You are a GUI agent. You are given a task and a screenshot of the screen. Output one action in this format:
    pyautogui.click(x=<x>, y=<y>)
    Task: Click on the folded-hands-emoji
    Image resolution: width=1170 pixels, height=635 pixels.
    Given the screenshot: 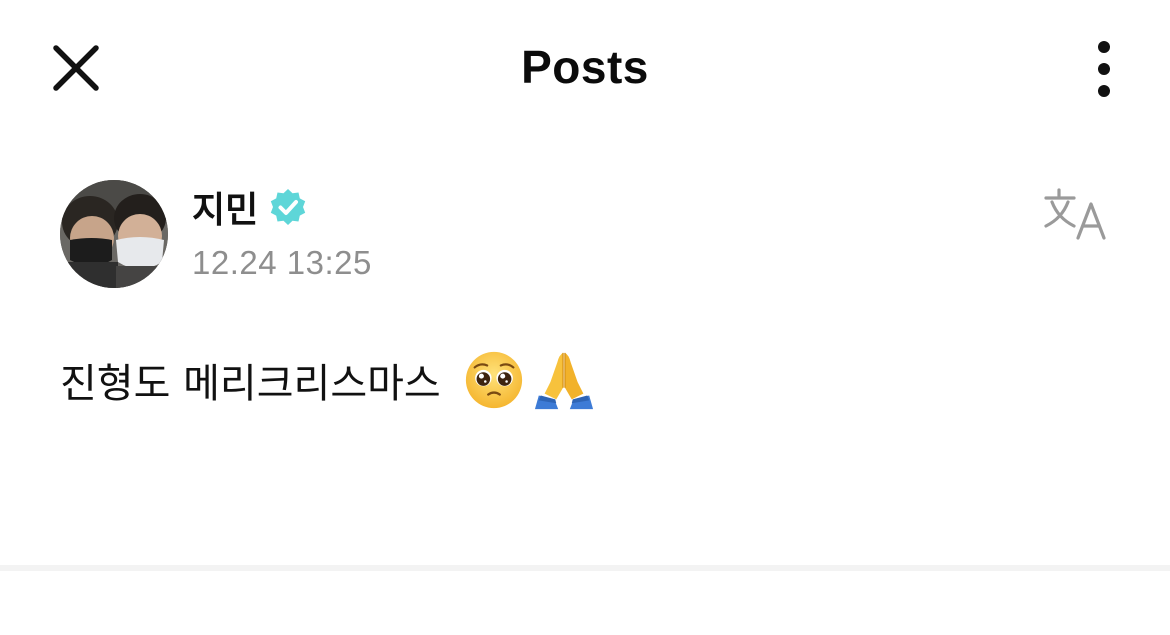 What is the action you would take?
    pyautogui.click(x=563, y=381)
    